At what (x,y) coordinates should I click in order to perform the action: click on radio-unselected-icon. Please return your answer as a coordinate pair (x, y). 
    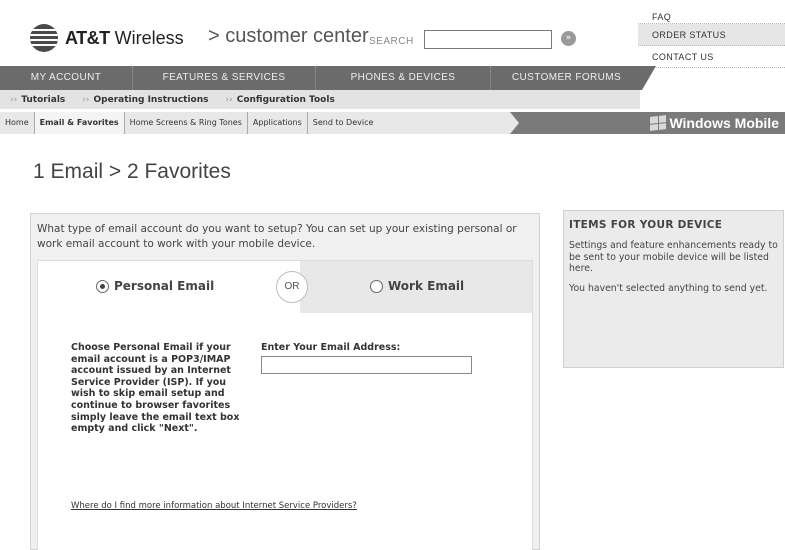
    Looking at the image, I should click on (376, 286).